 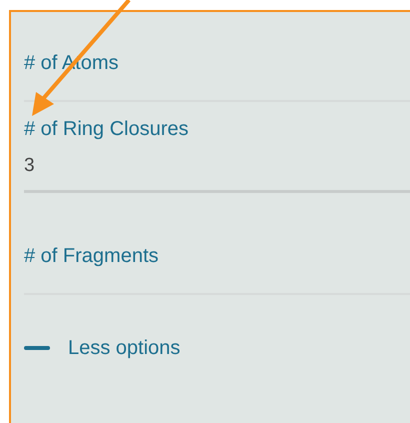 I want to click on filter-label: # of Fragments, so click(x=91, y=256).